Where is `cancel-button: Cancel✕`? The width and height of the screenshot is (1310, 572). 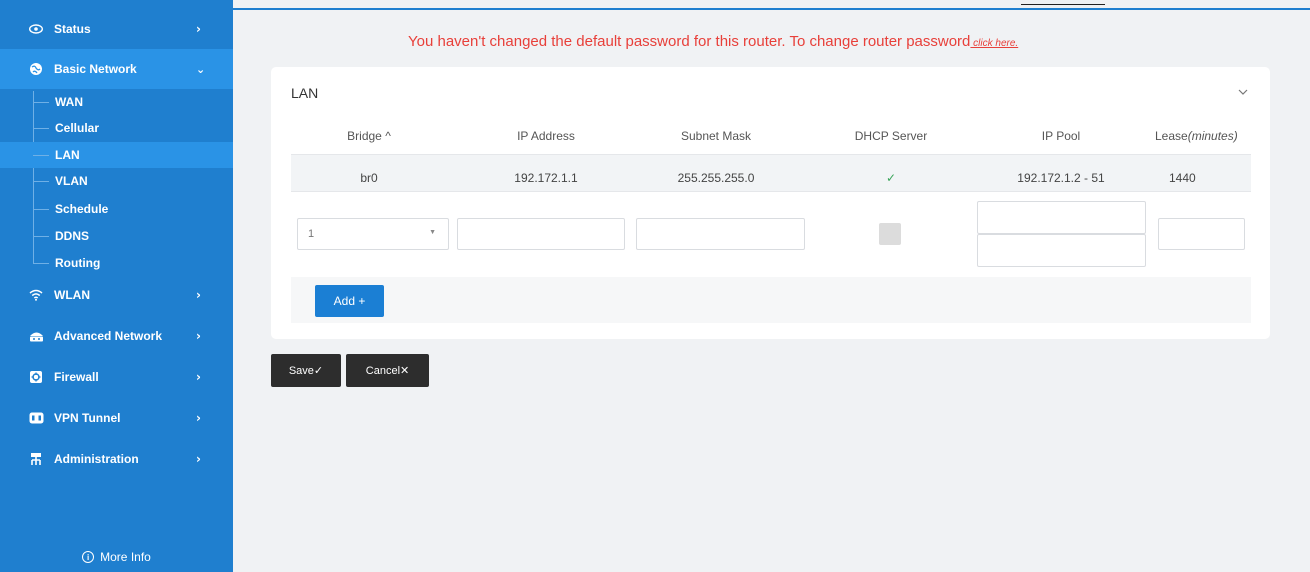
cancel-button: Cancel✕ is located at coordinates (387, 370).